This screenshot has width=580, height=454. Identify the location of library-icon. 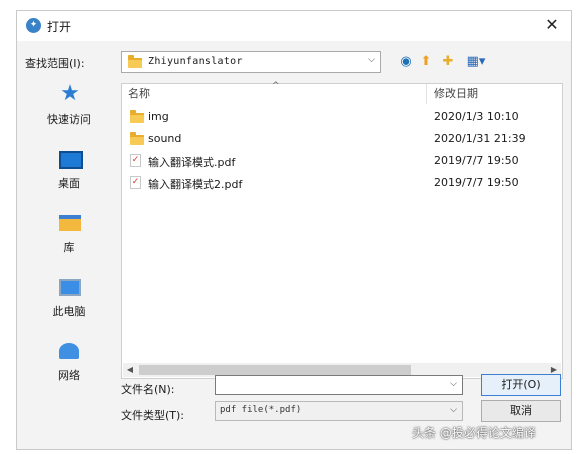
(70, 223).